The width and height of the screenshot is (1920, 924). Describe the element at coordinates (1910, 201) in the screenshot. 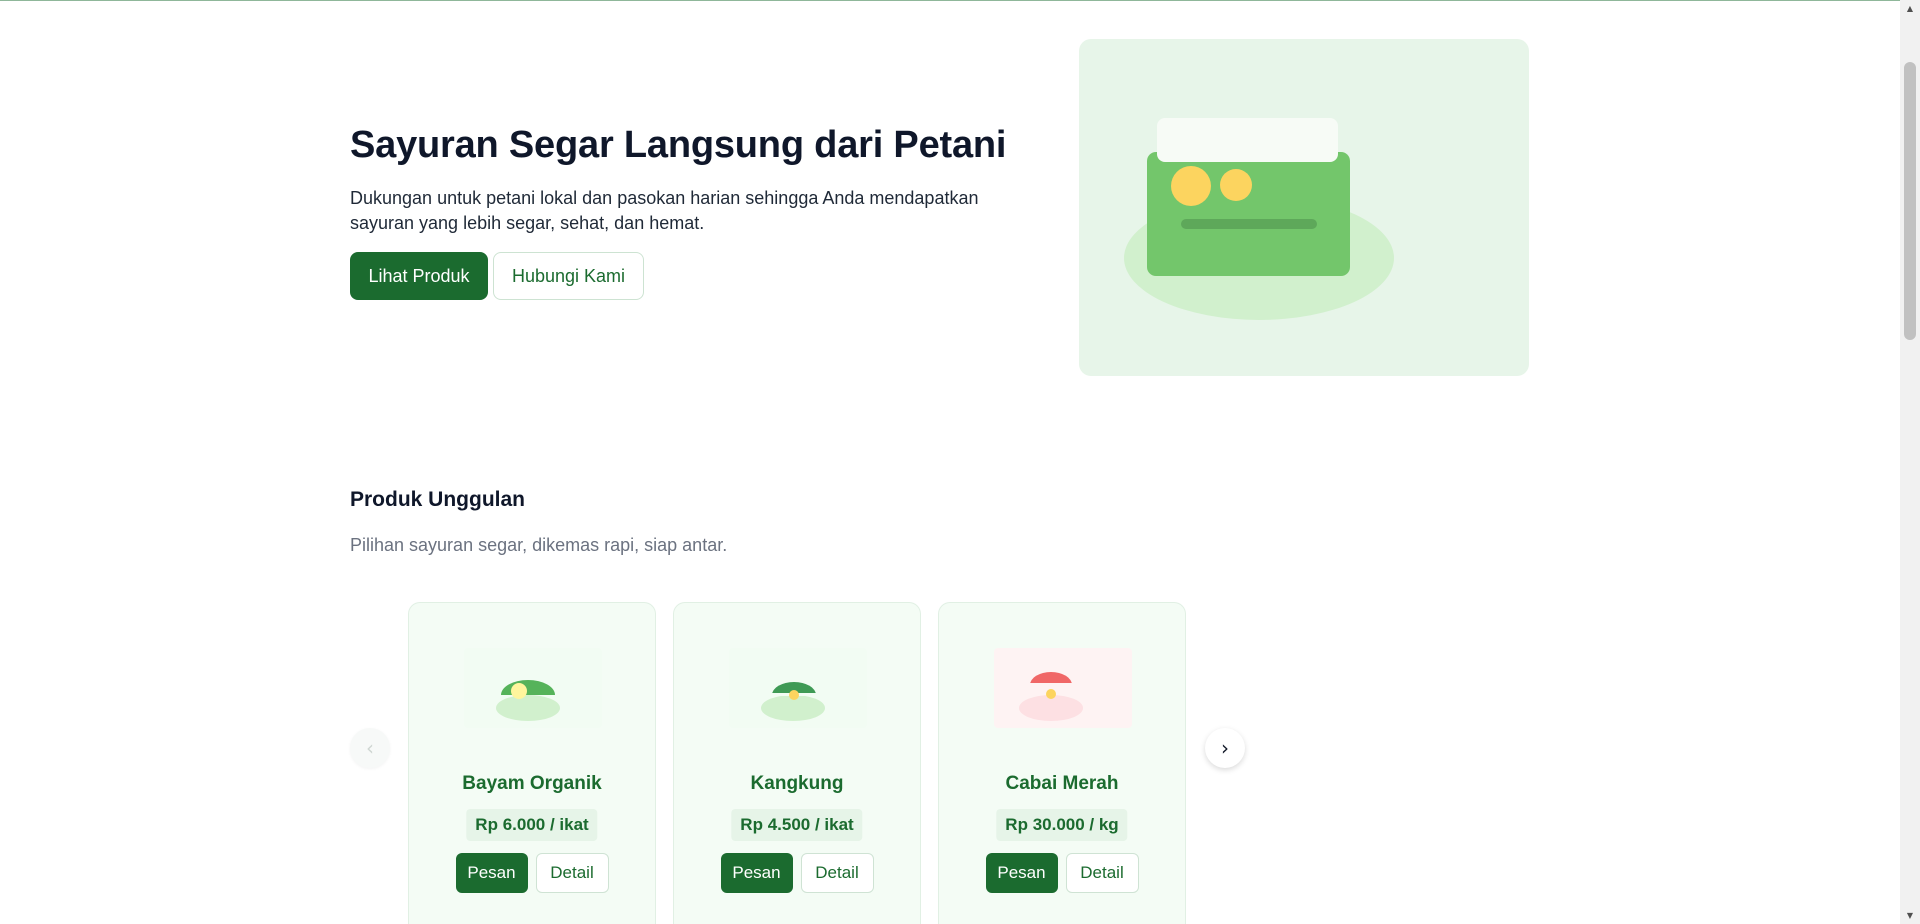

I see `scrollbar-thumb` at that location.